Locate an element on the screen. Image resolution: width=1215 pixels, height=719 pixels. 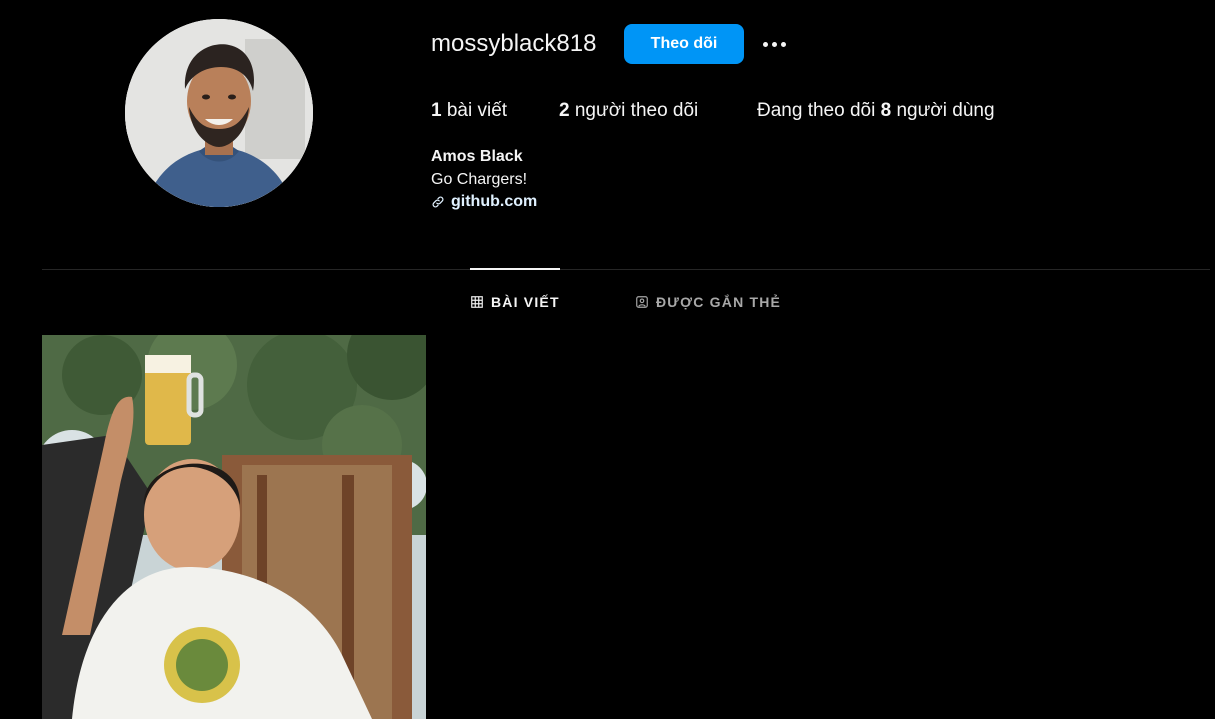
tab-tagged: ĐƯỢC GẮN THẺ is located at coordinates (708, 302).